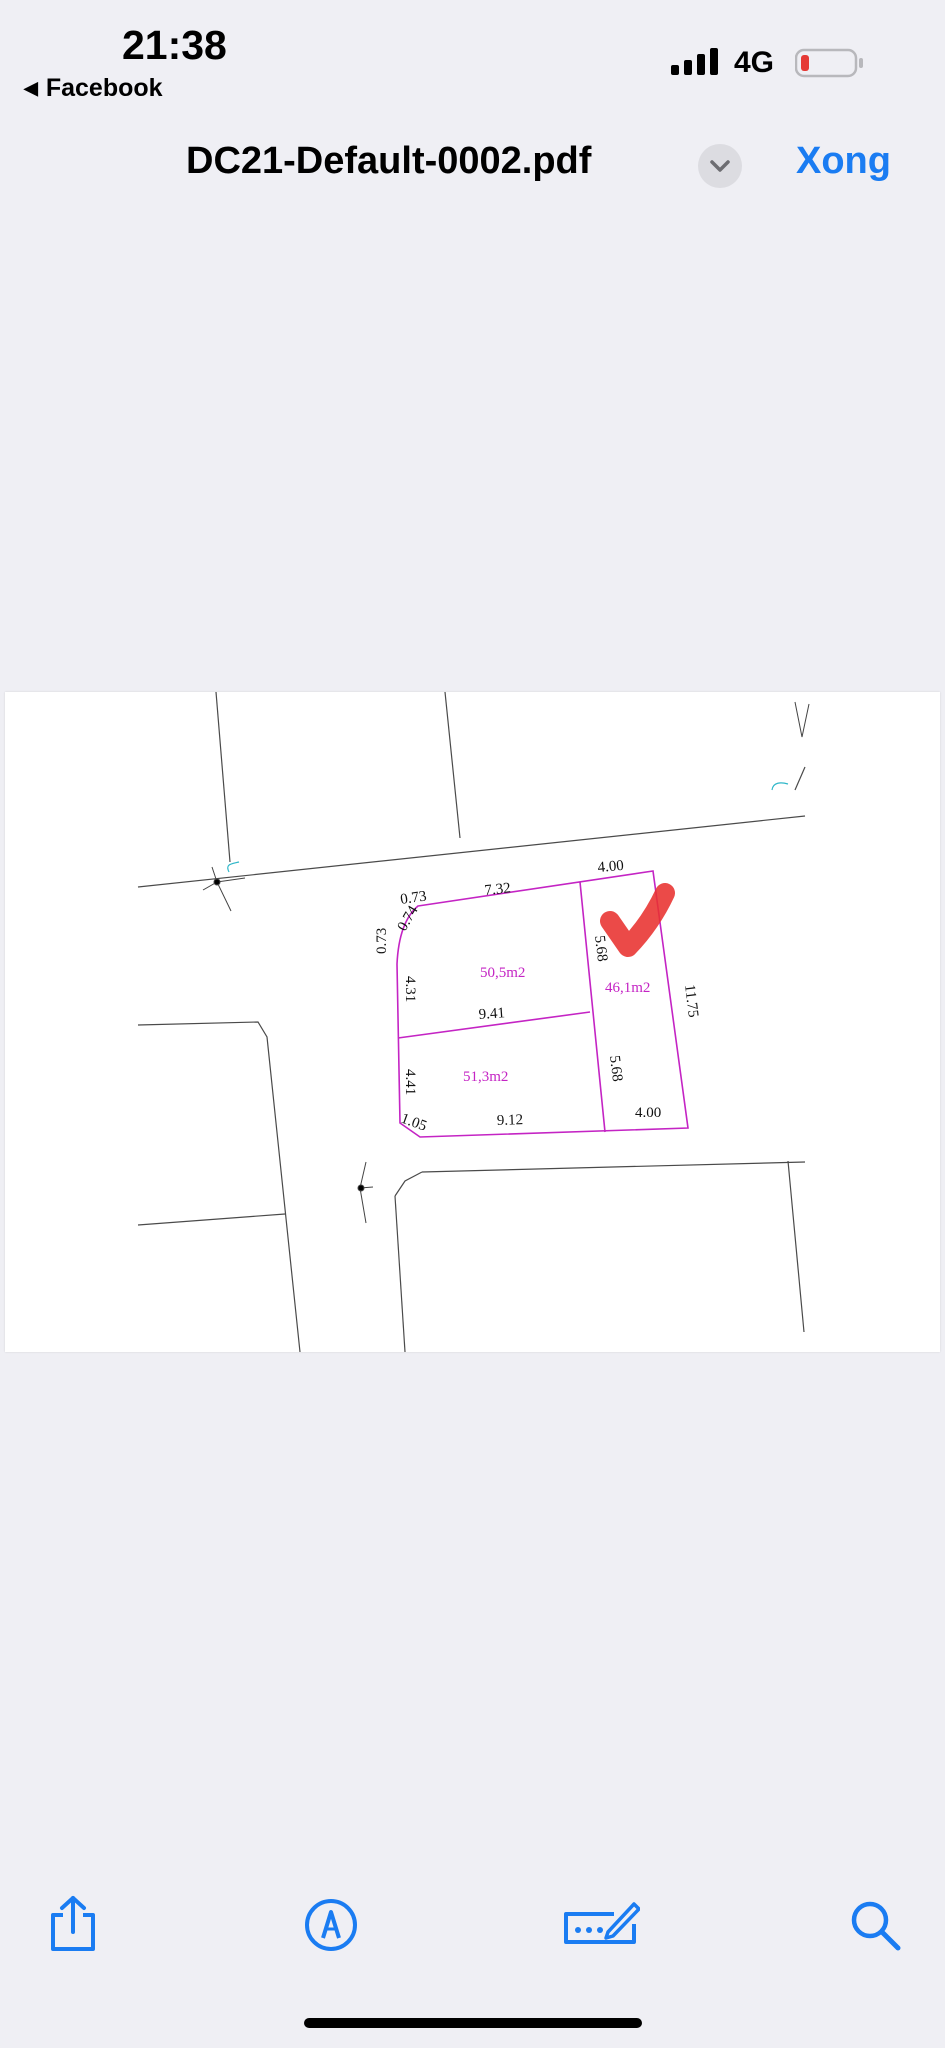 Image resolution: width=945 pixels, height=2048 pixels. What do you see at coordinates (691, 1001) in the screenshot?
I see `dim-right-edge: 11.75` at bounding box center [691, 1001].